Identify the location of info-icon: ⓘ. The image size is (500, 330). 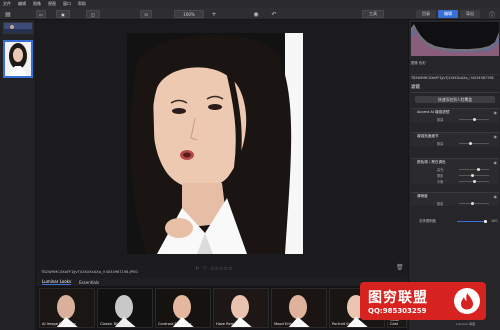
(492, 14).